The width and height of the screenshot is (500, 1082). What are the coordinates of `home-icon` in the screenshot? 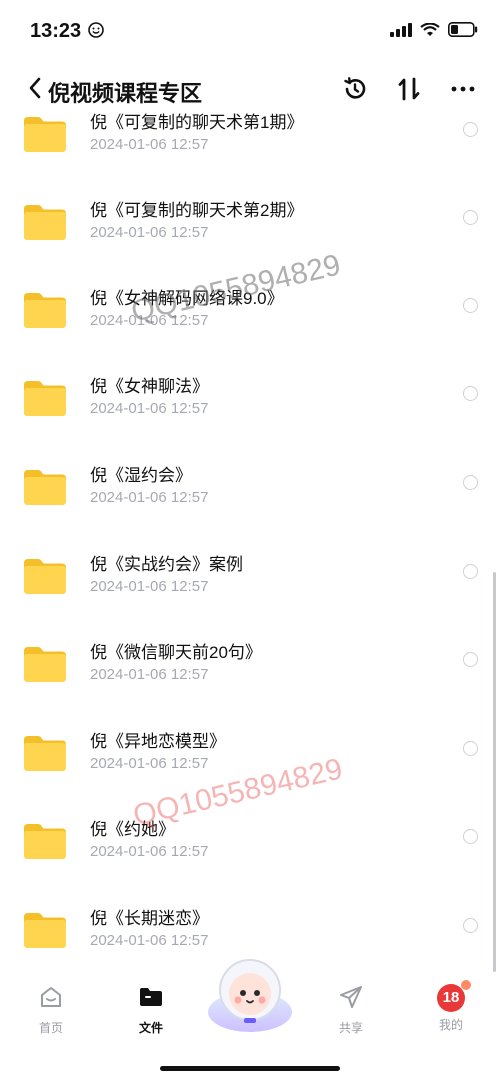 It's located at (51, 997).